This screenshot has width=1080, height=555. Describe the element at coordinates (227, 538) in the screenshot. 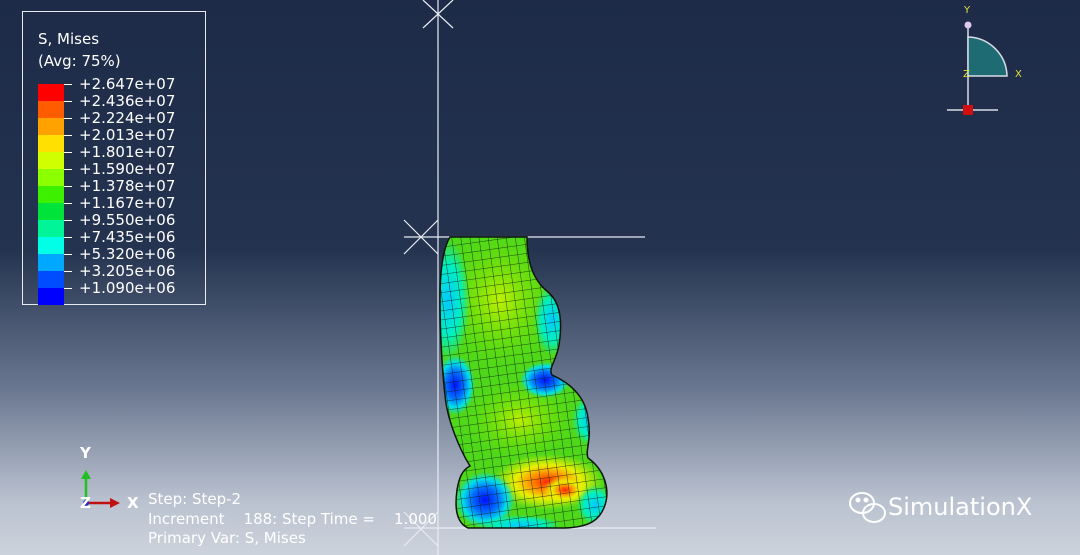

I see `status-primary-var: Primary Var: S, Mises` at that location.